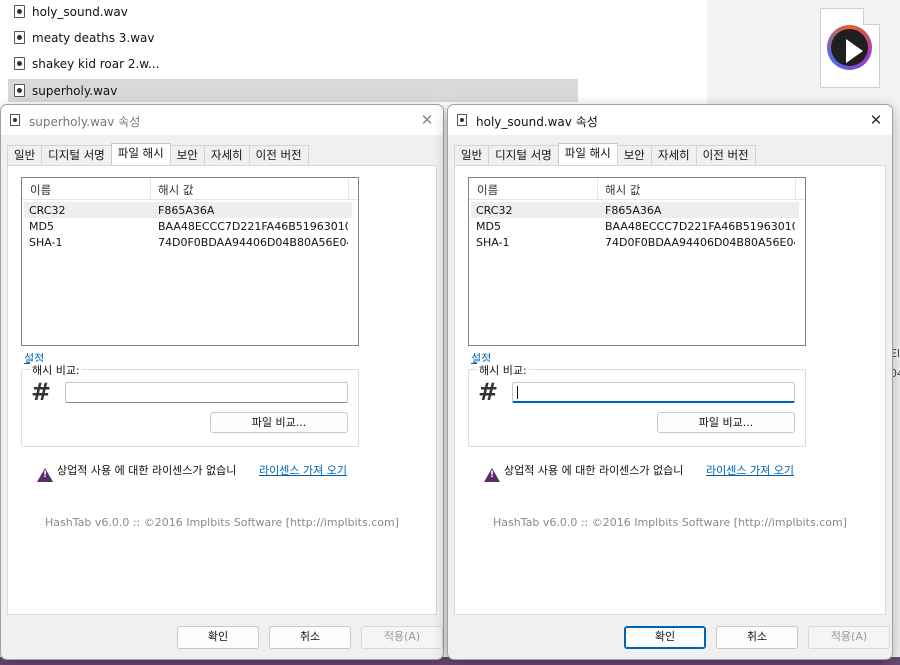  I want to click on file-item-holy-sound: holy_sound.wav, so click(293, 11).